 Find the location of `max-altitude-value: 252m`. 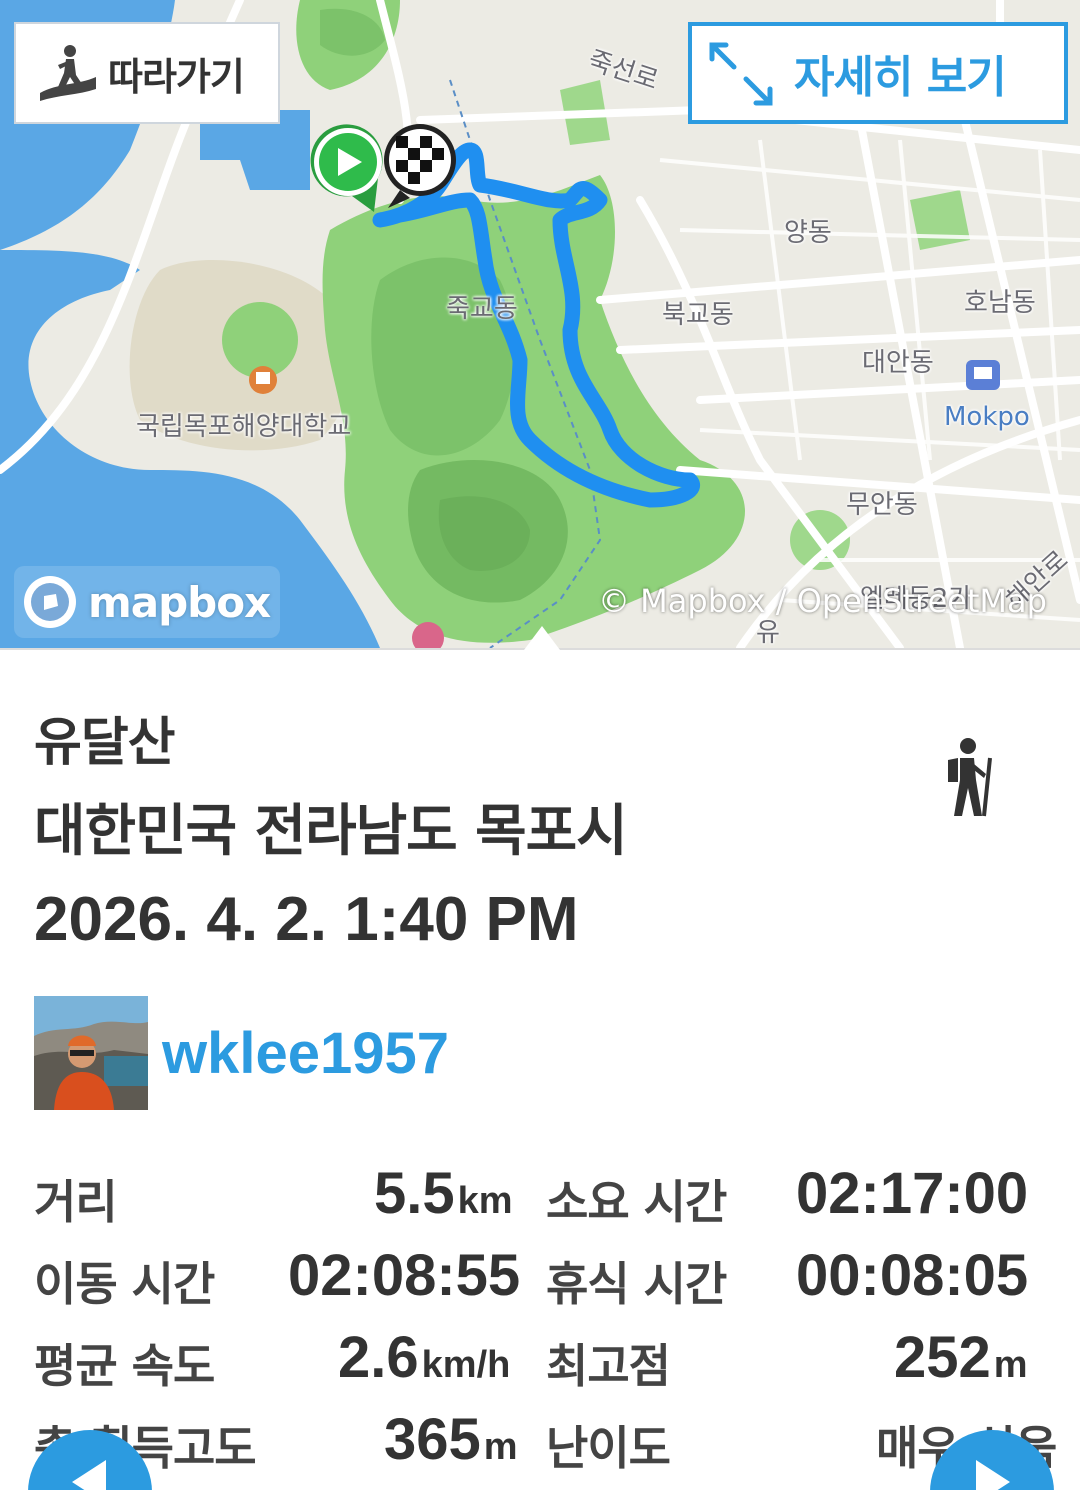

max-altitude-value: 252m is located at coordinates (961, 1357).